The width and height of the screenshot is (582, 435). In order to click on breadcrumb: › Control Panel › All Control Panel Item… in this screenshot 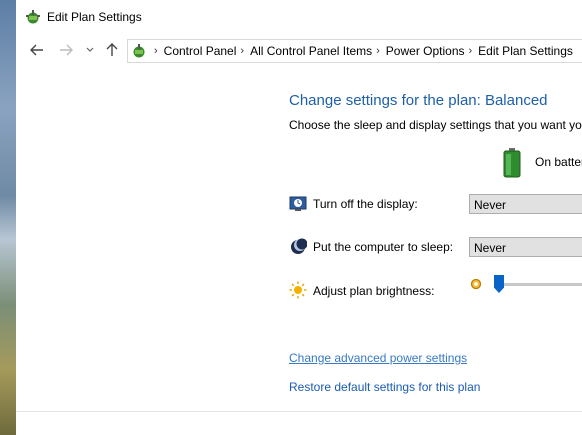, I will do `click(361, 51)`.